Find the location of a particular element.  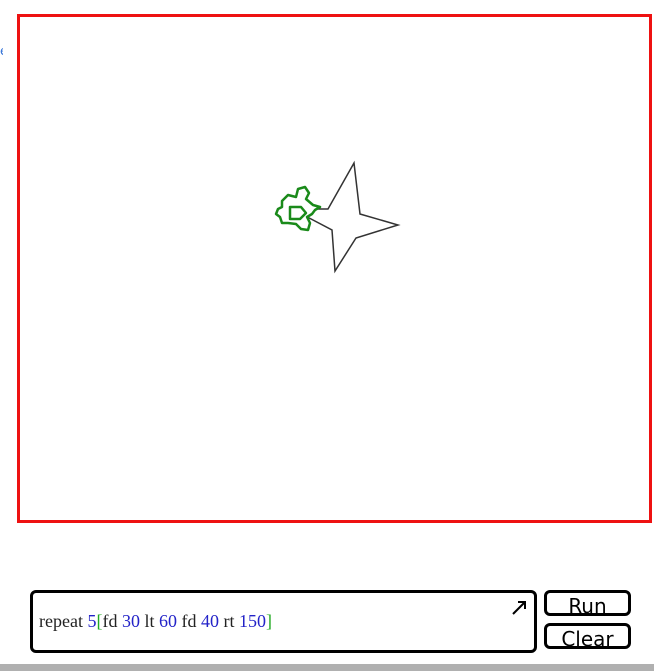

code-token-kw: repeat is located at coordinates (63, 621).